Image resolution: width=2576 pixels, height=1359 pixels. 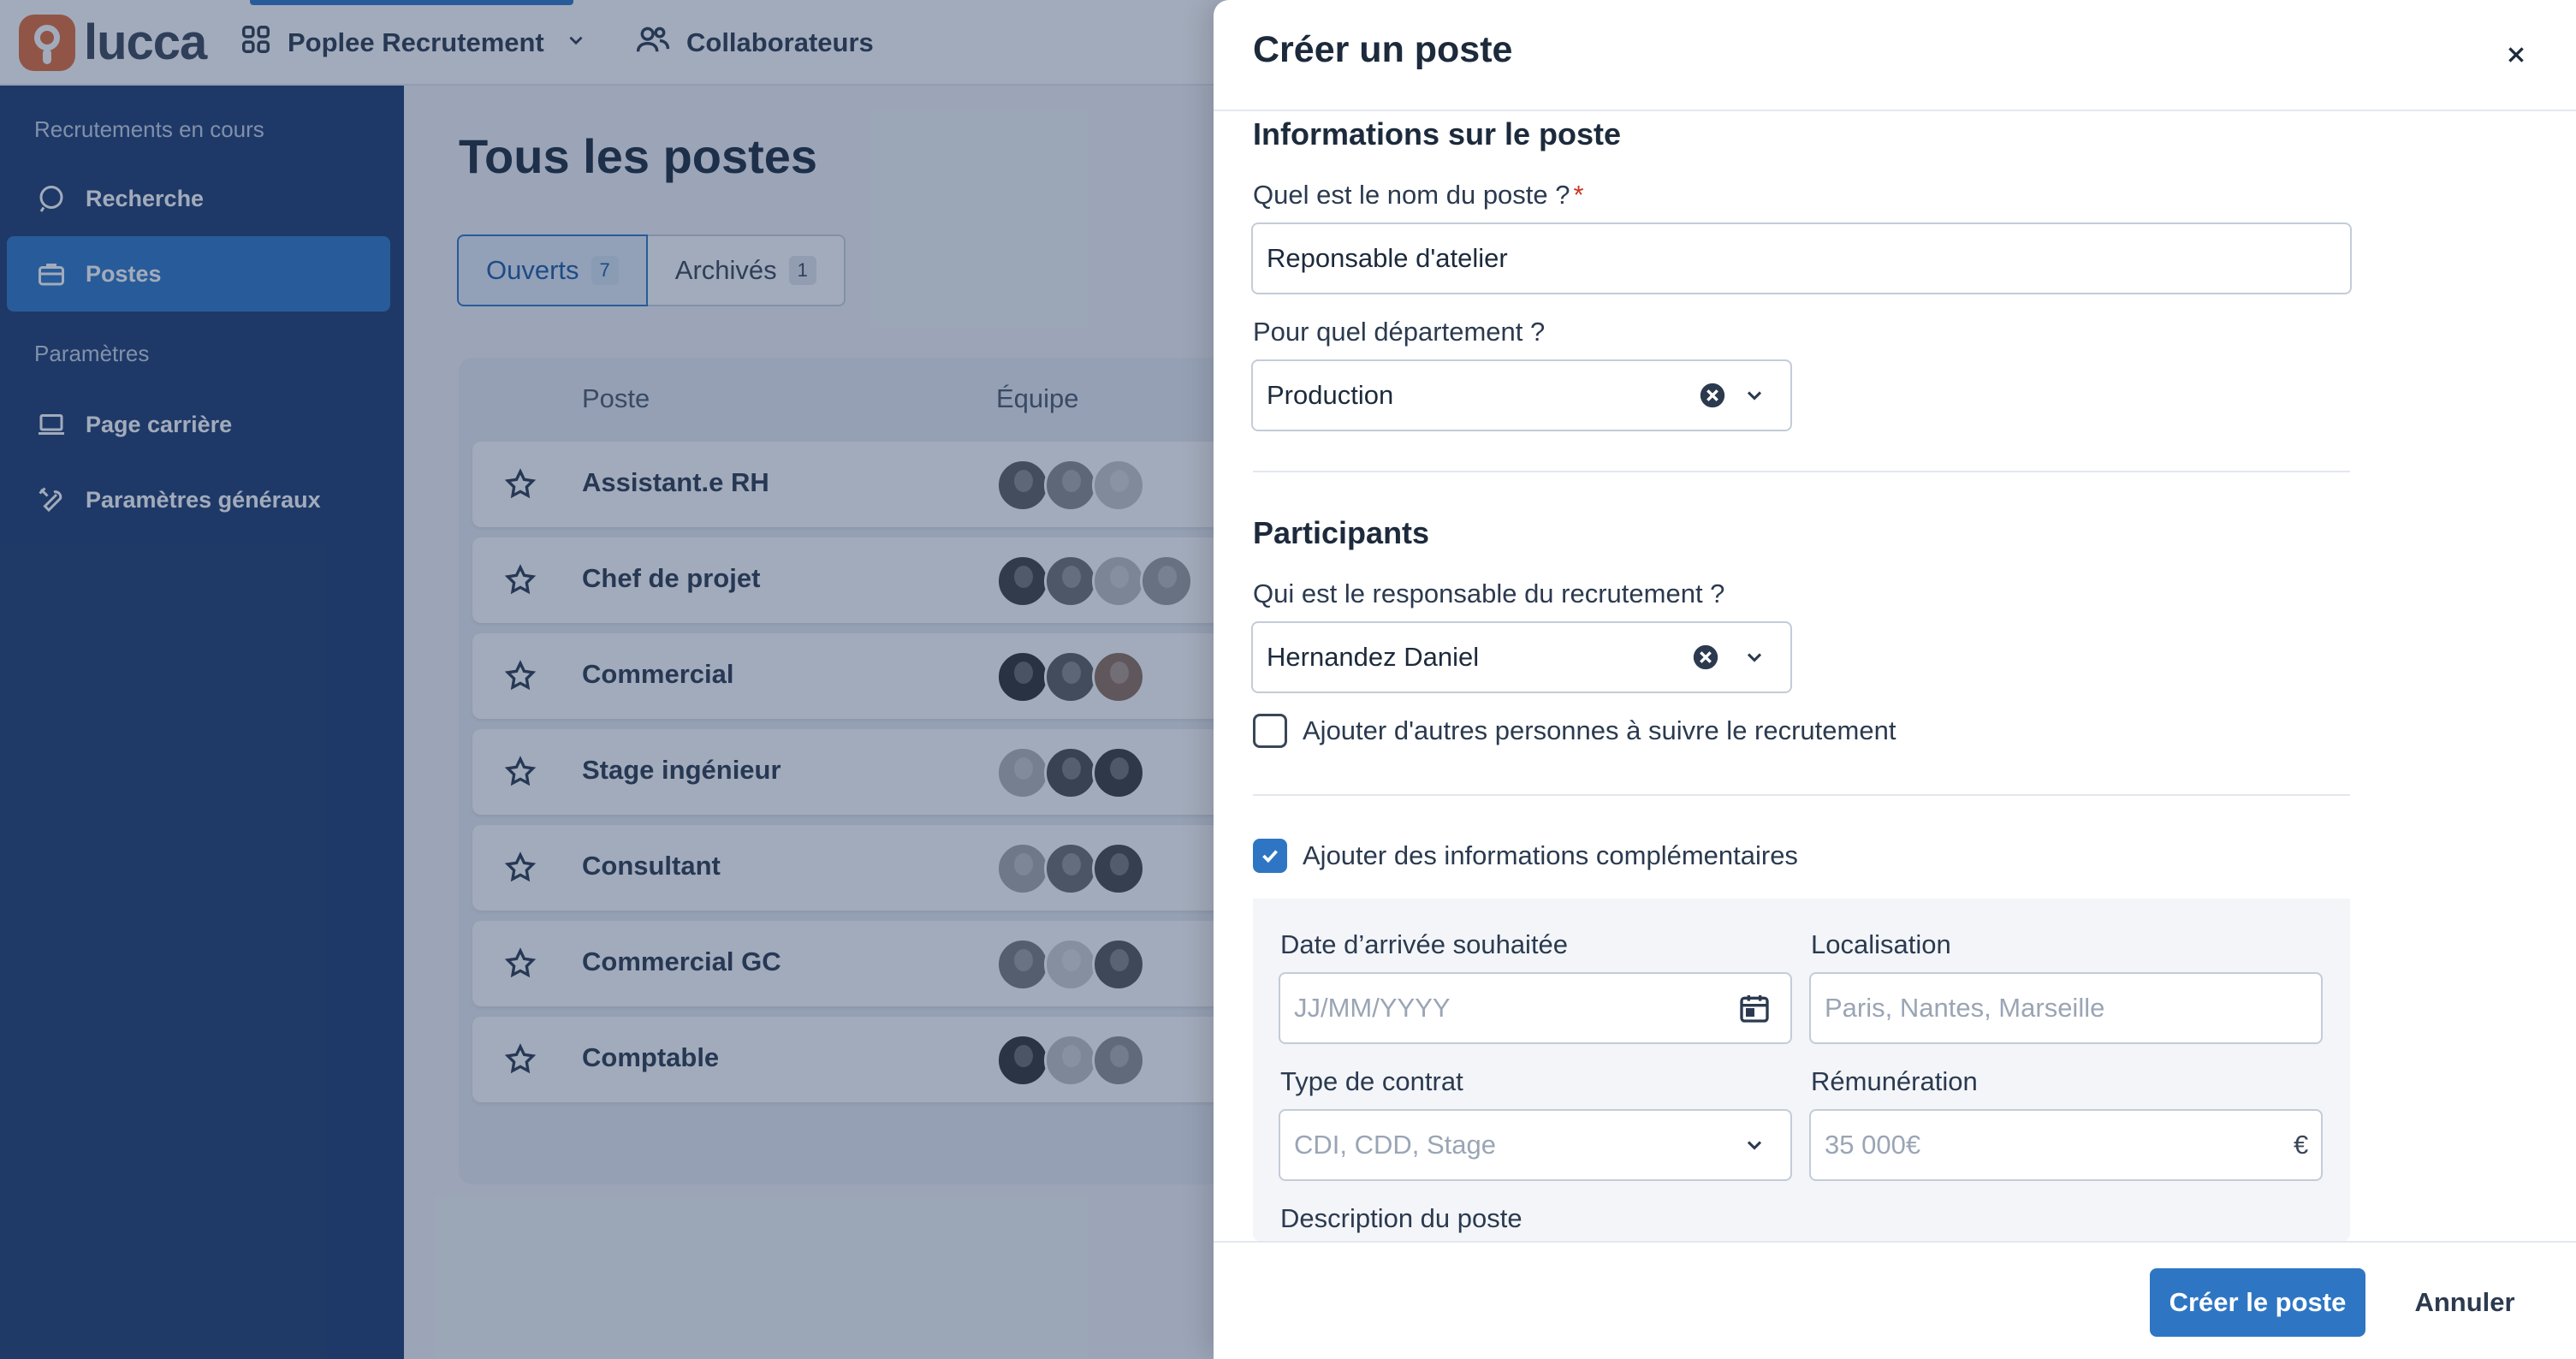 I want to click on job-name-label: Quel est le nom du poste ? *, so click(x=1418, y=195).